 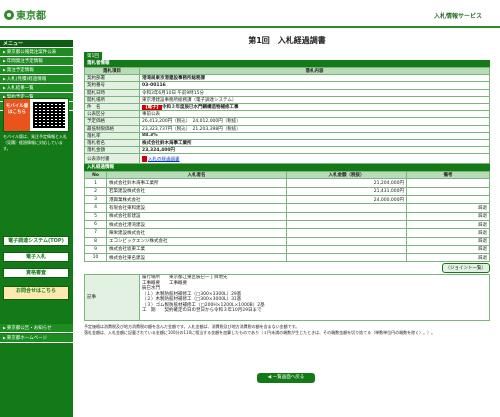 What do you see at coordinates (457, 16) in the screenshot?
I see `service-name: 入札情報サービス` at bounding box center [457, 16].